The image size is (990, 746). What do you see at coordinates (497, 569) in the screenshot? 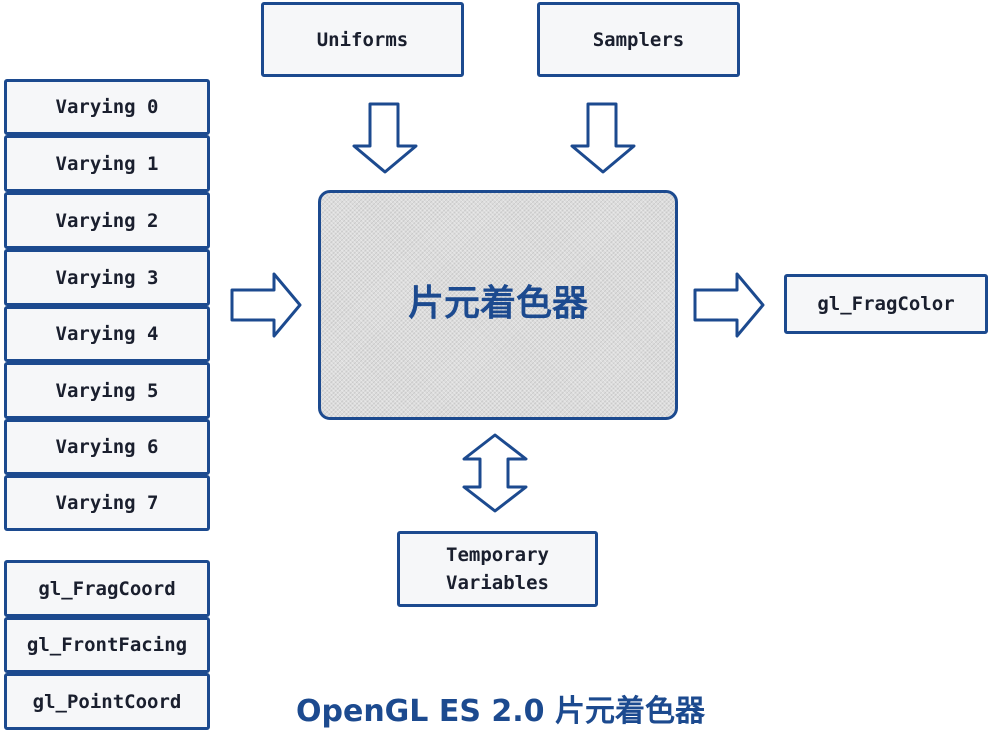
I see `temporary-variables-box: Temporary Variables` at bounding box center [497, 569].